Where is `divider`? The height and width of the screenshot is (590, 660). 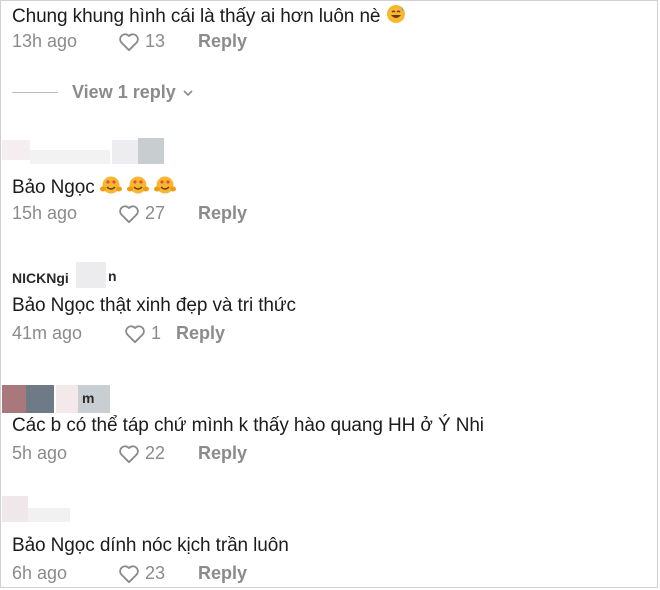
divider is located at coordinates (35, 92).